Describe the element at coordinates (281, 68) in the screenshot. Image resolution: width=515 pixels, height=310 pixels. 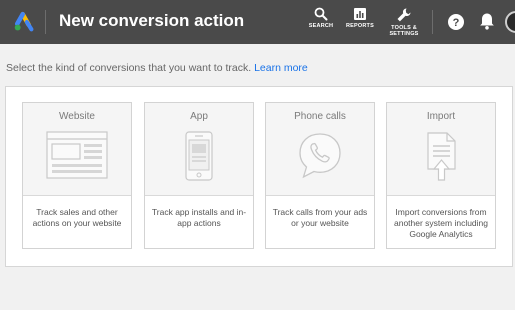
I see `learn-more-link: Learn more` at that location.